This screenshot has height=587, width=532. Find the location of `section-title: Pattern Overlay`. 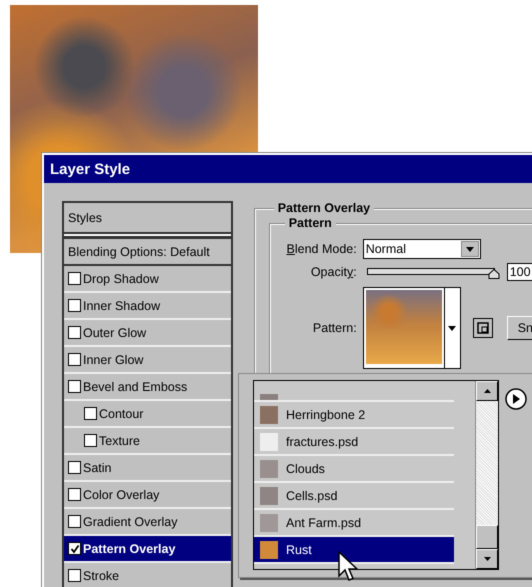

section-title: Pattern Overlay is located at coordinates (324, 208).